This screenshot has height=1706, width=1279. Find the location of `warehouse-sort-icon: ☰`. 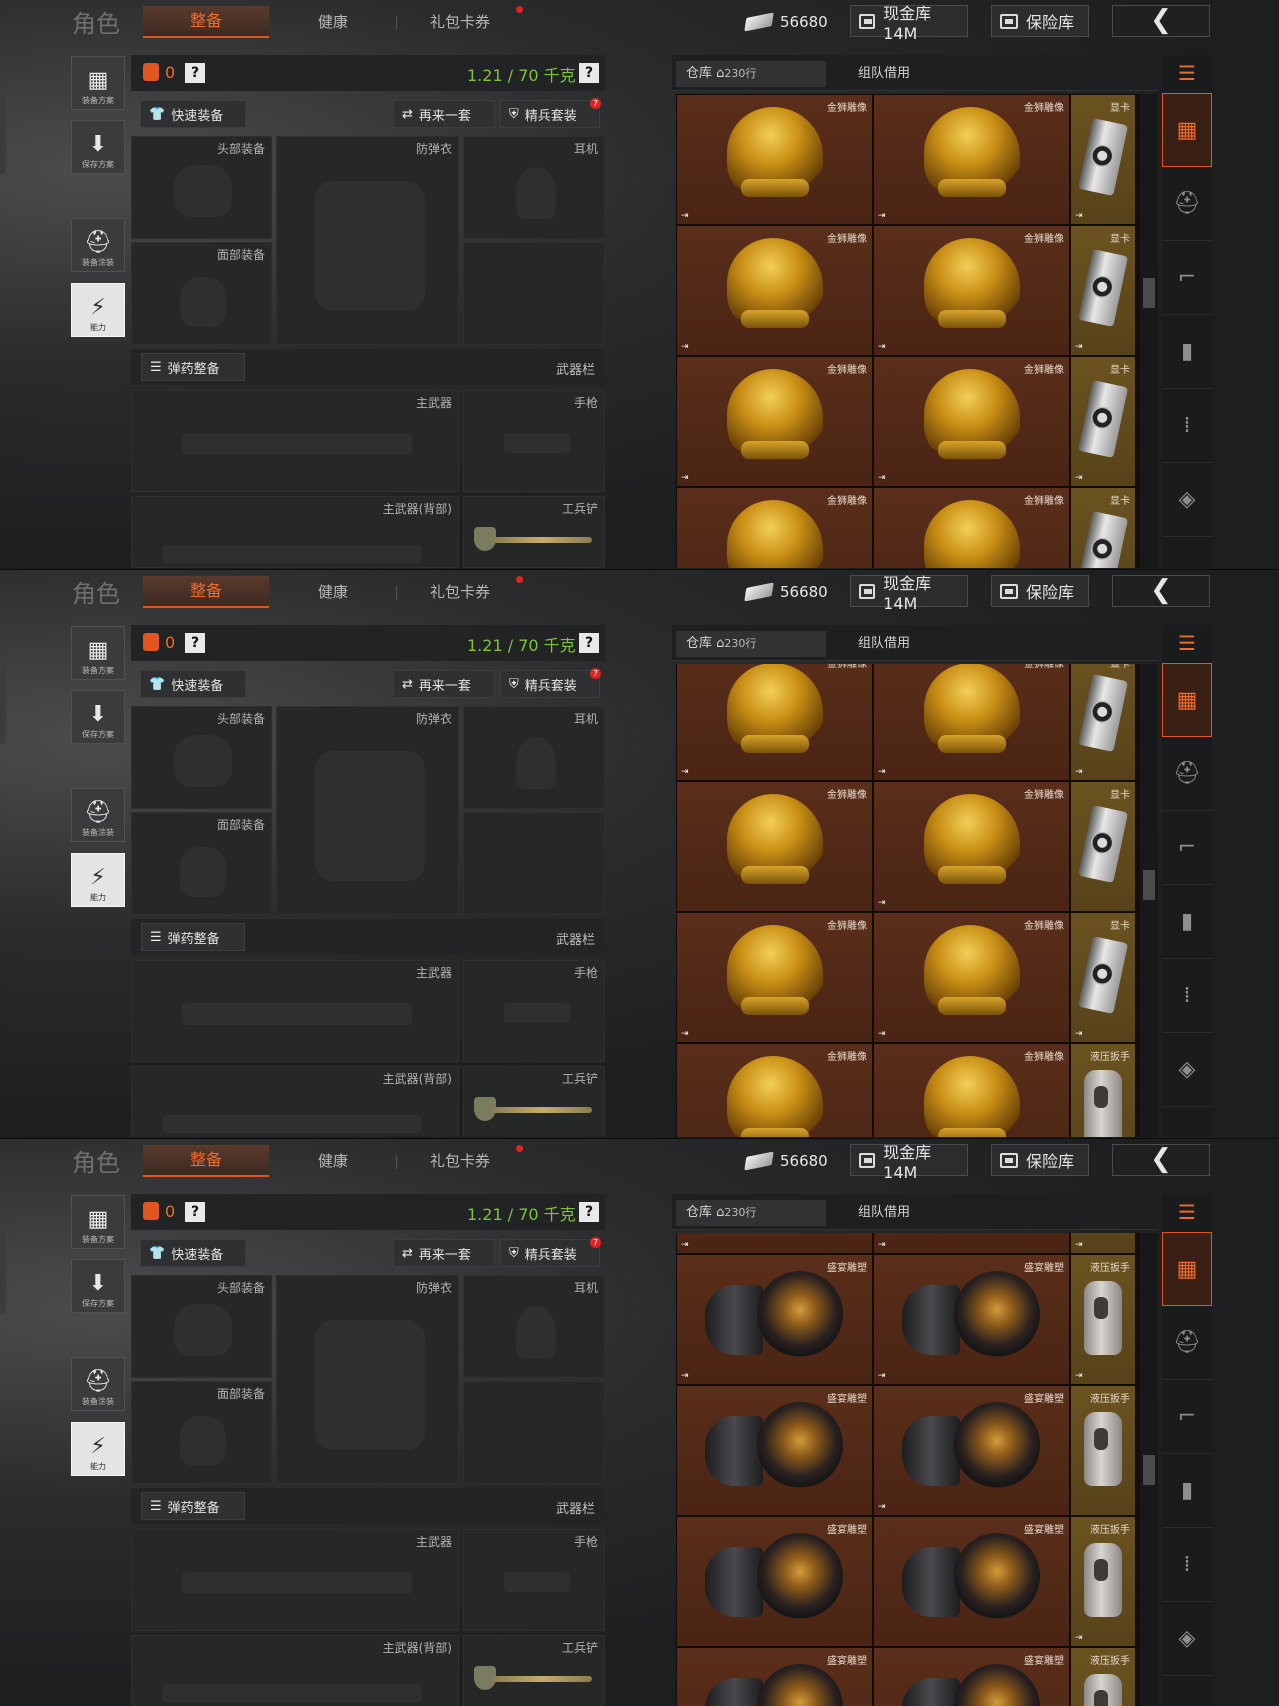

warehouse-sort-icon: ☰ is located at coordinates (1187, 1212).